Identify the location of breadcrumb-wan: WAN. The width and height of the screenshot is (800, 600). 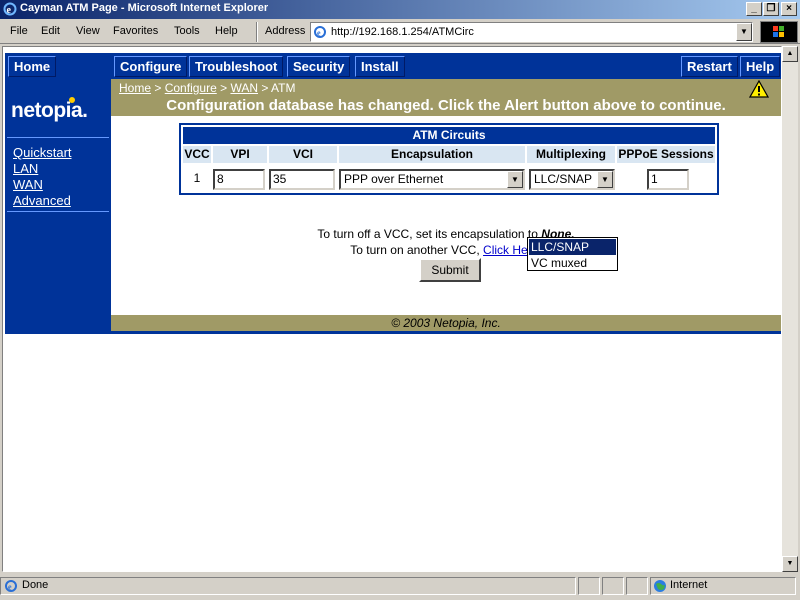
(244, 88).